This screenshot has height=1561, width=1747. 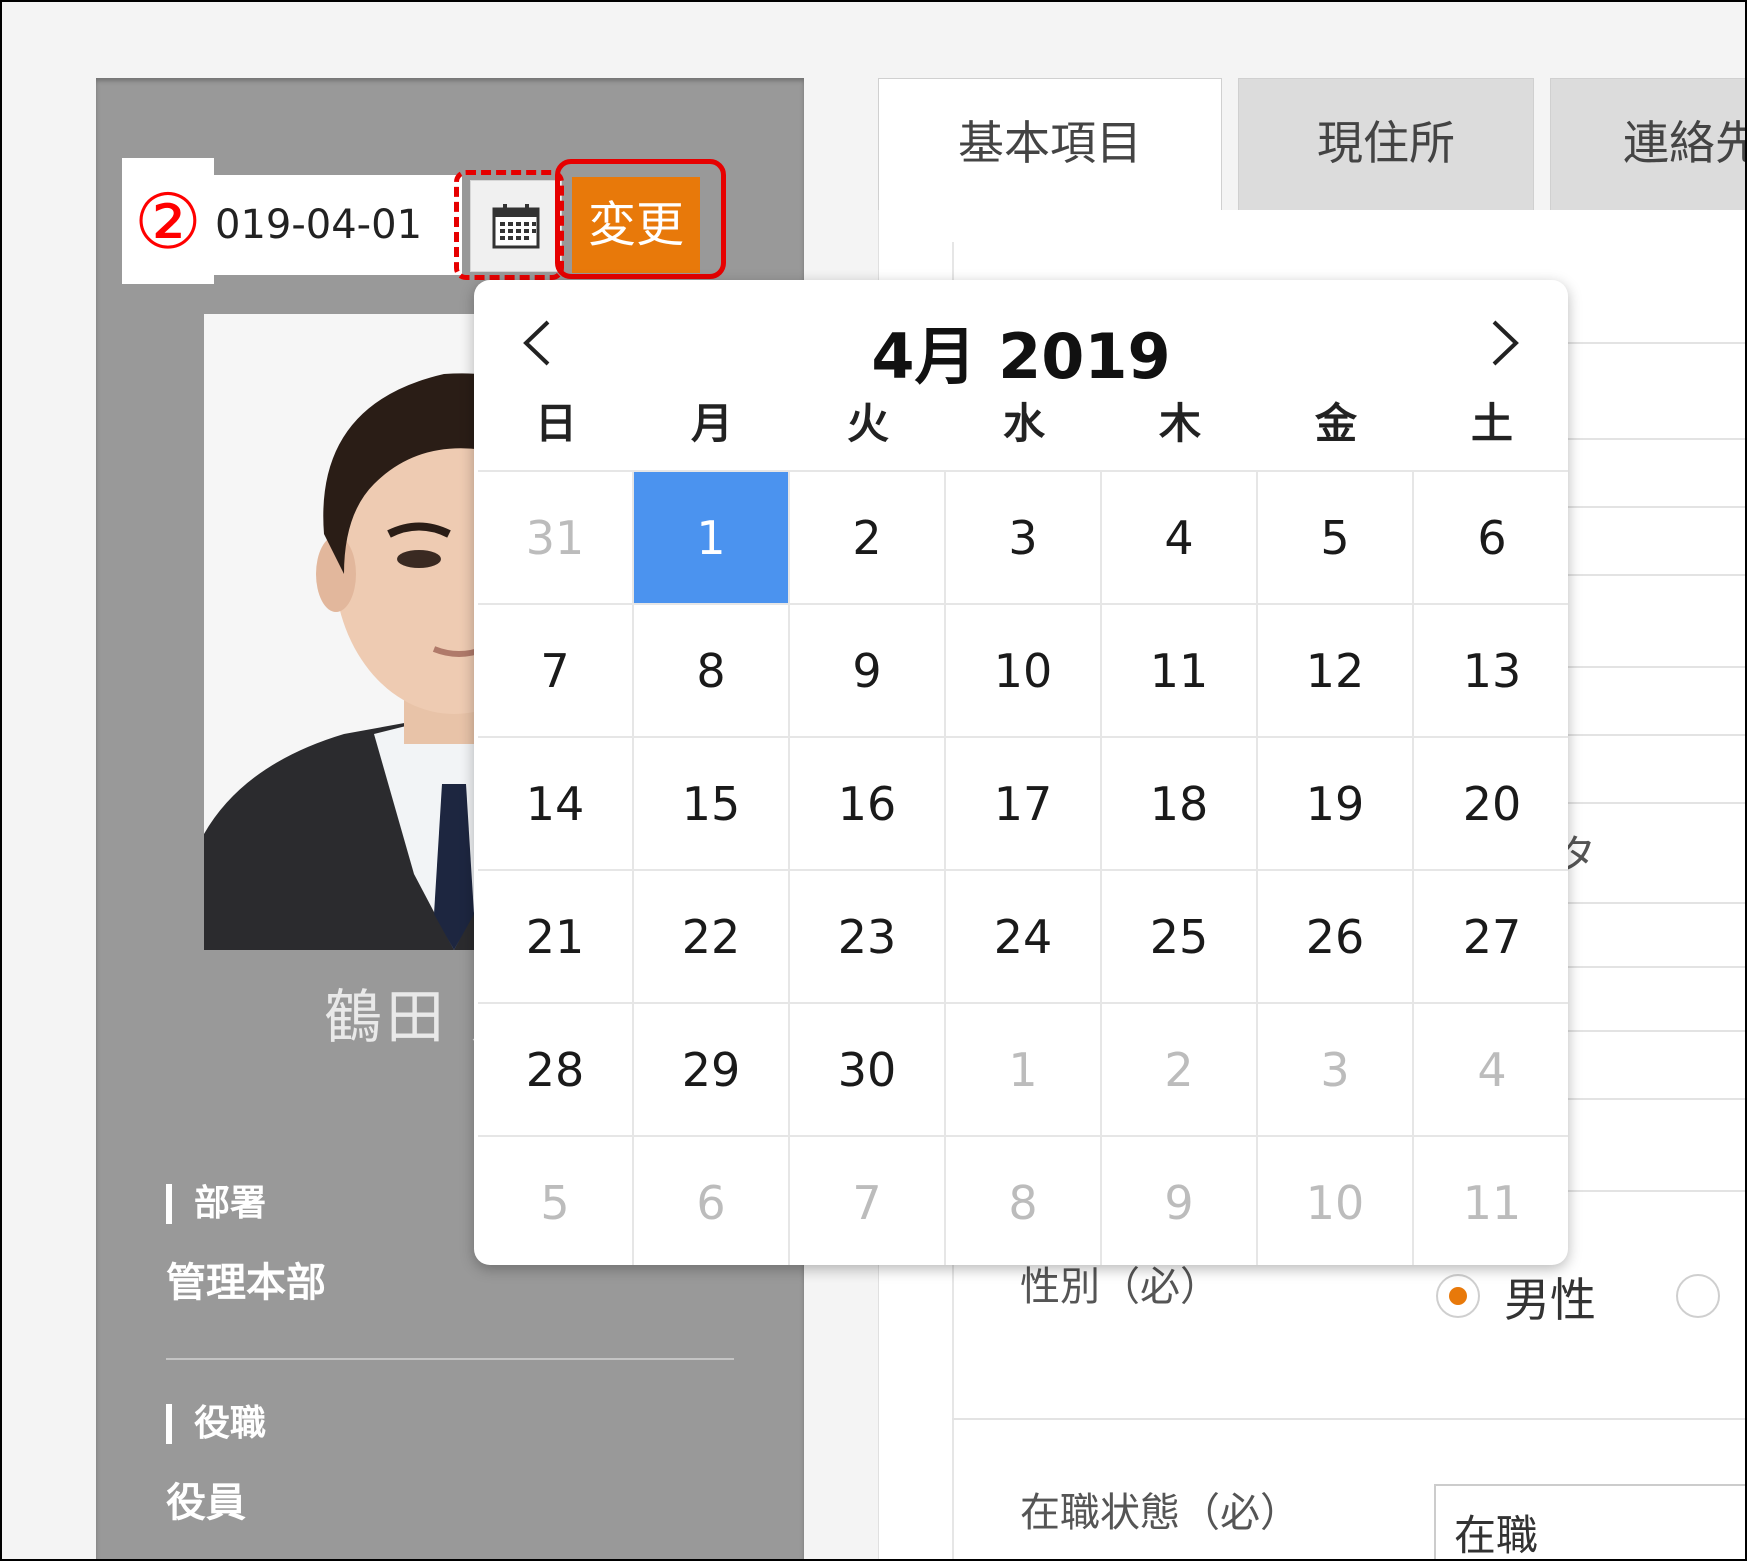 What do you see at coordinates (509, 225) in the screenshot?
I see `calendar-button-annotation` at bounding box center [509, 225].